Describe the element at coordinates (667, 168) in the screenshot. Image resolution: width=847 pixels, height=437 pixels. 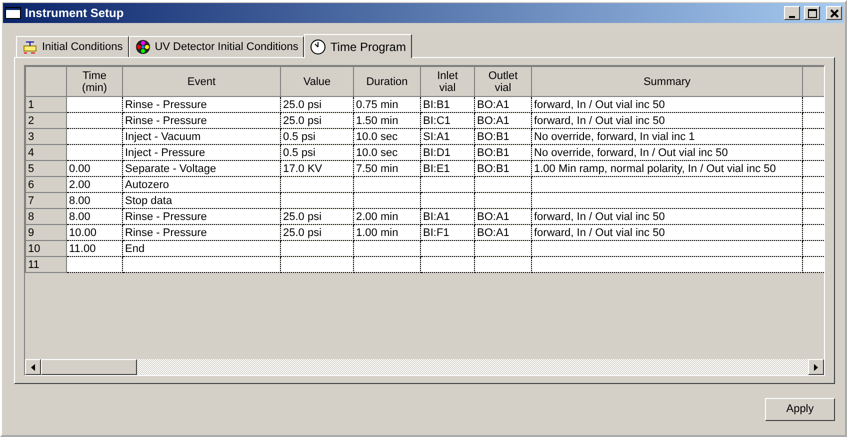
I see `table-cell: 1.00 Min ramp, normal polarity, In / Out vial inc 50` at that location.